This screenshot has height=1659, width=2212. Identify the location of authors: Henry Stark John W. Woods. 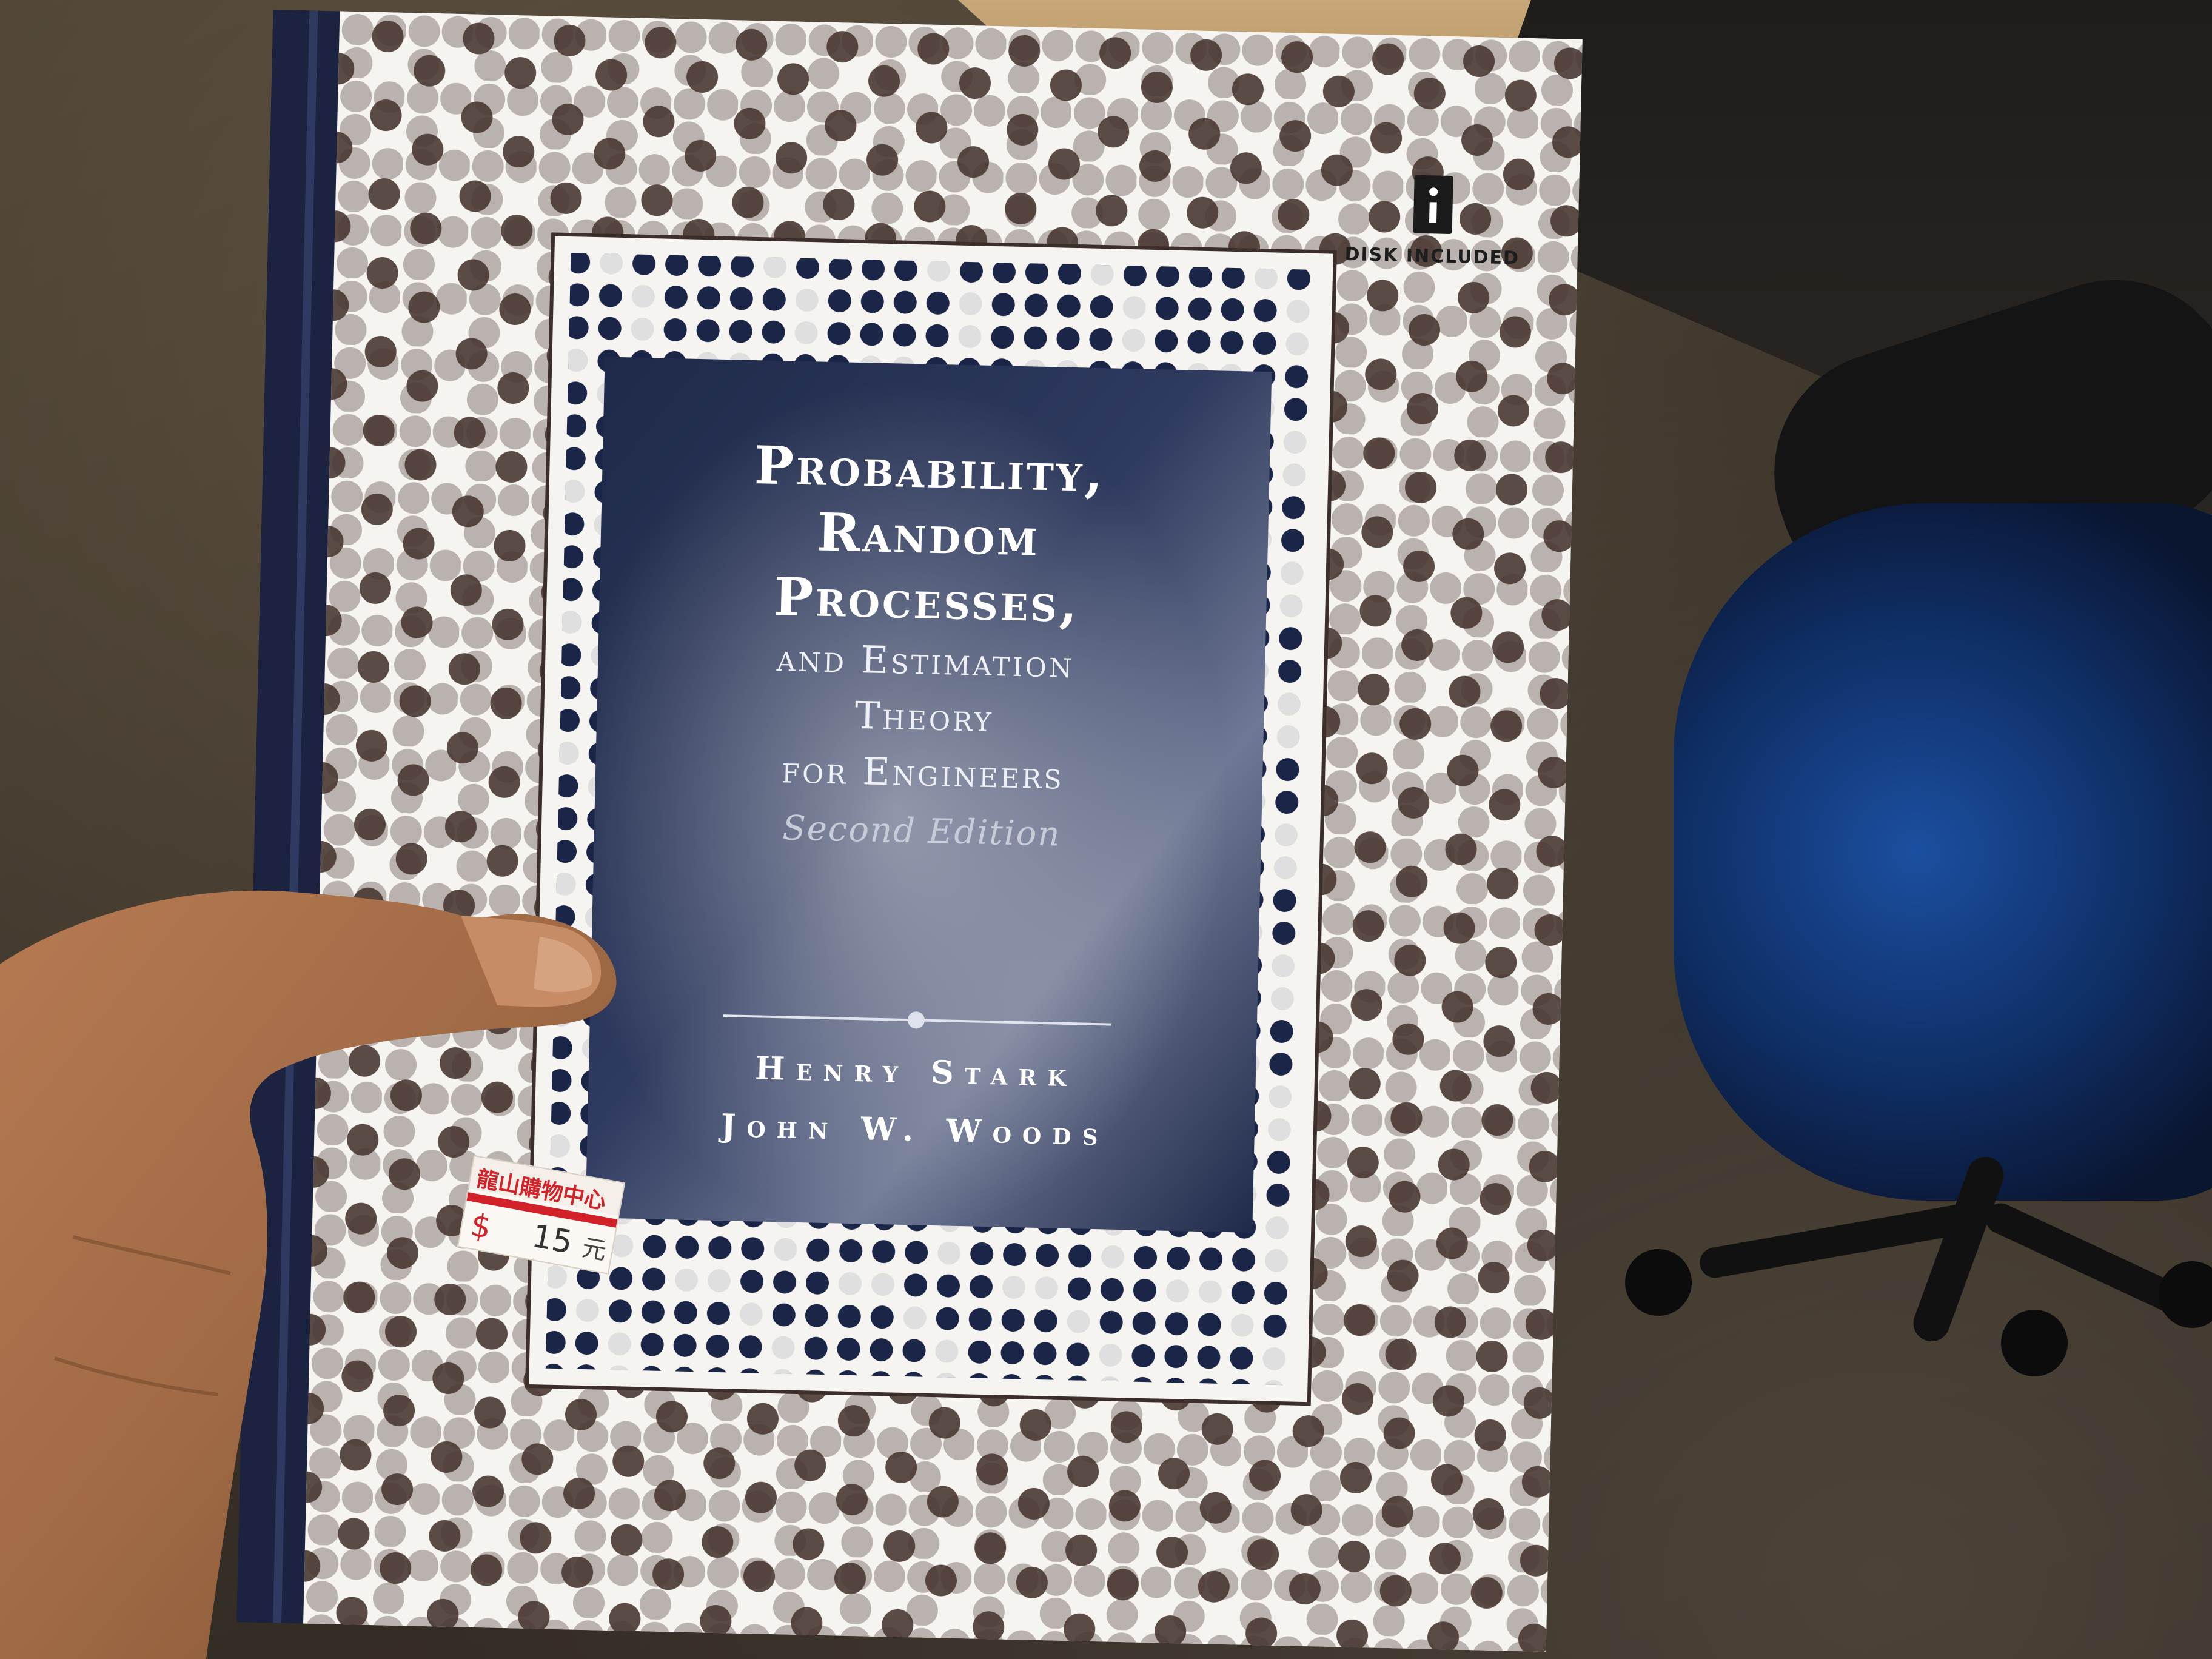
(916, 1101).